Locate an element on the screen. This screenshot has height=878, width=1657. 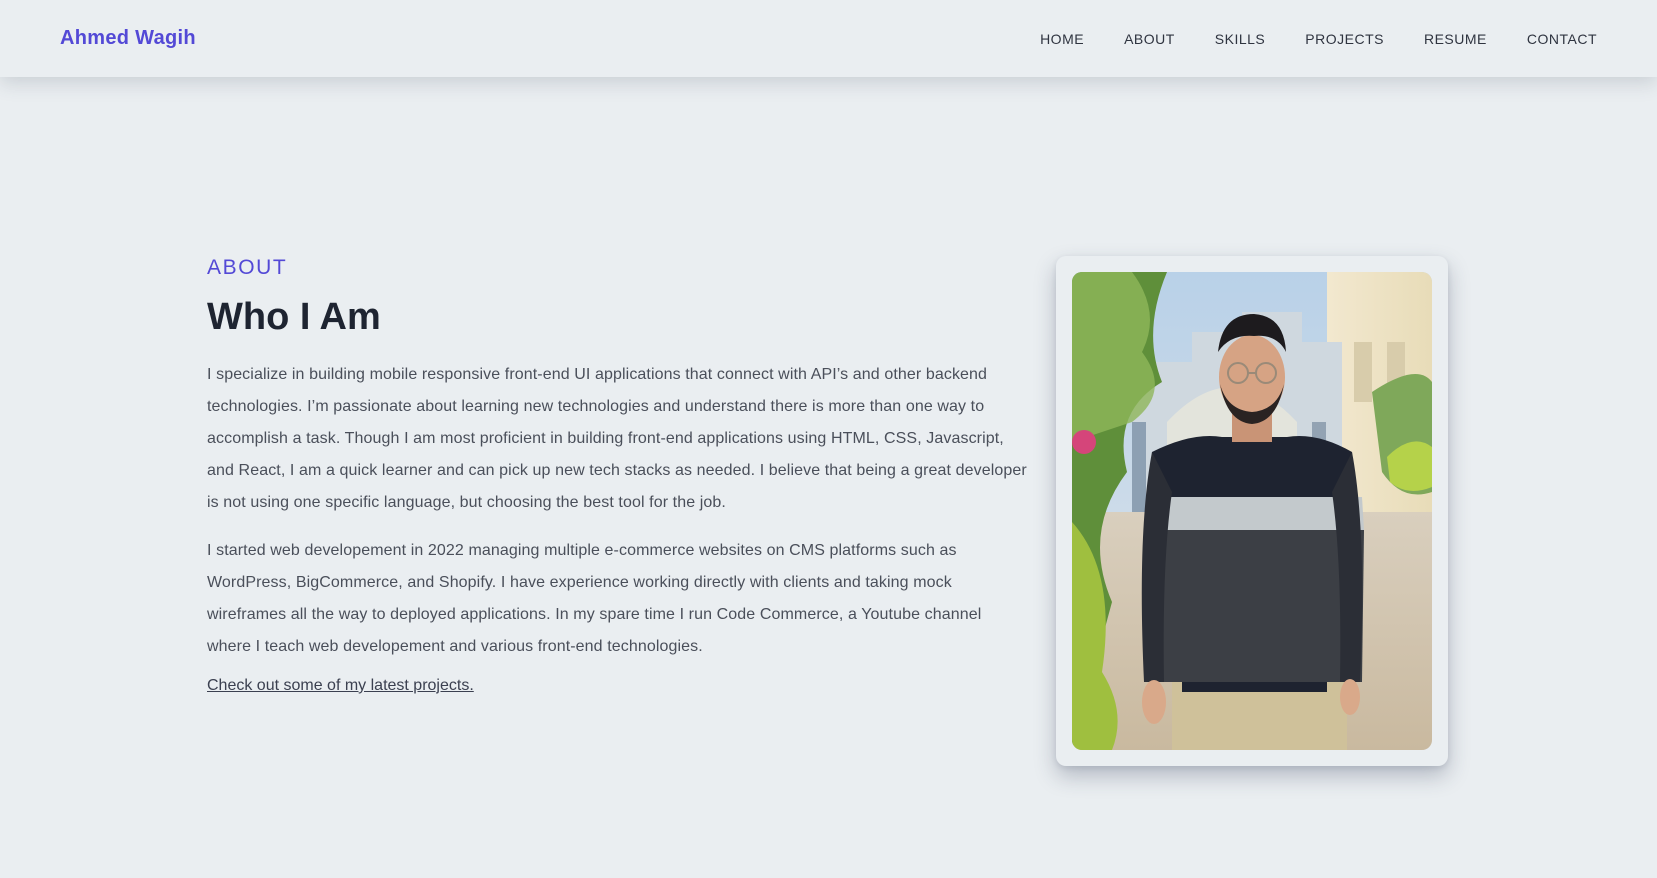
section-eyebrow: ABOUT is located at coordinates (247, 267).